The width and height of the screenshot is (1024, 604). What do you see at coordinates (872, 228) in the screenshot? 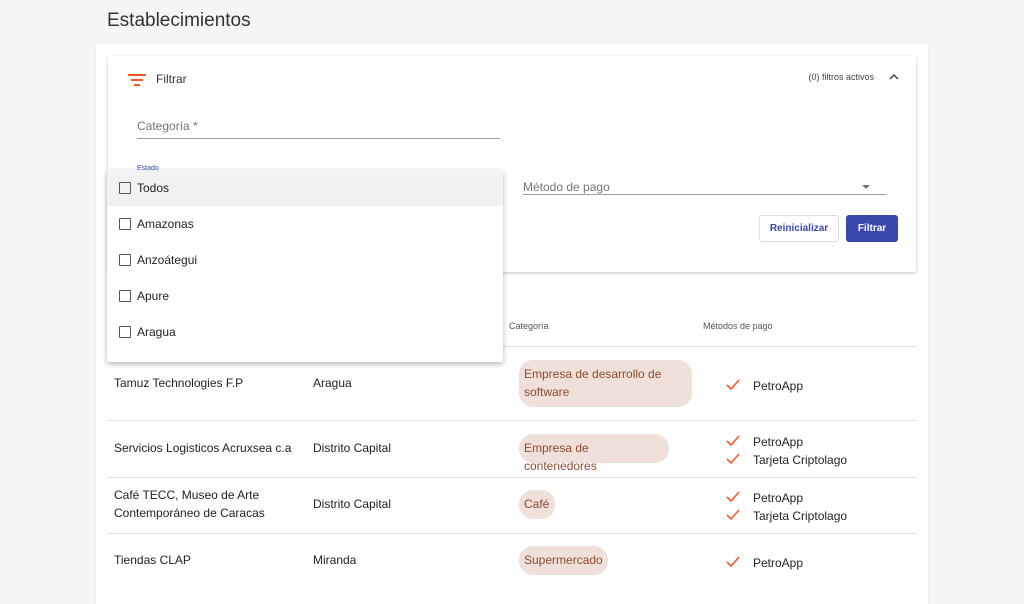
I see `filter-button: Filtrar` at bounding box center [872, 228].